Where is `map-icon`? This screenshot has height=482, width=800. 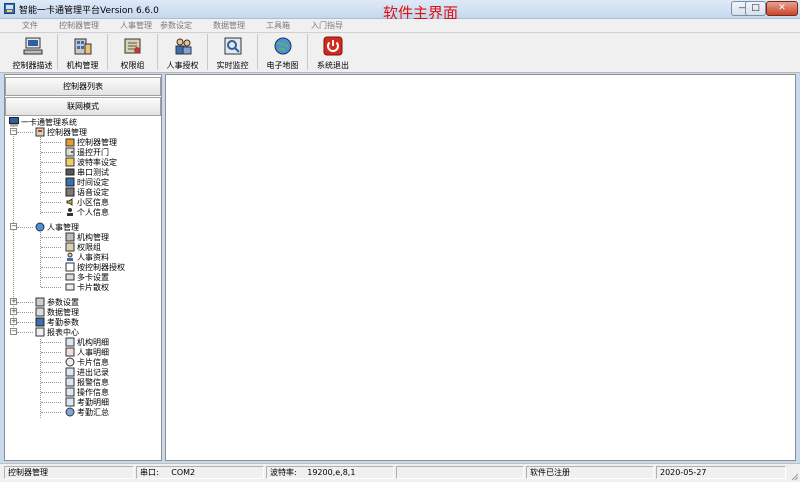 map-icon is located at coordinates (282, 46).